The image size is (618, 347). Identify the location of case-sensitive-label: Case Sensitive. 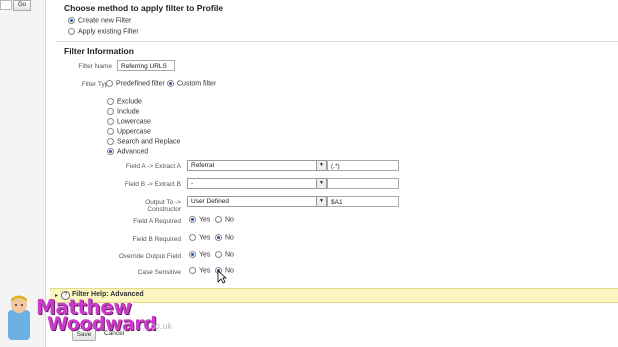
(159, 272).